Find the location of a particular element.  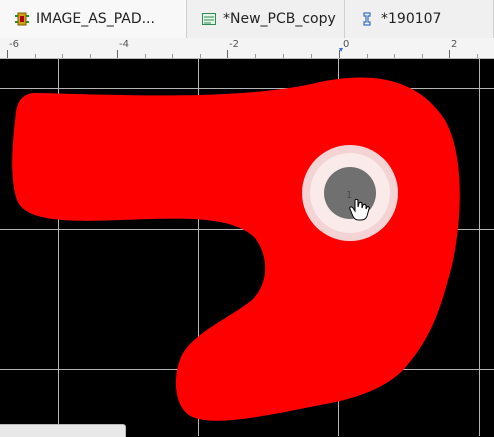

pcb-icon is located at coordinates (209, 19).